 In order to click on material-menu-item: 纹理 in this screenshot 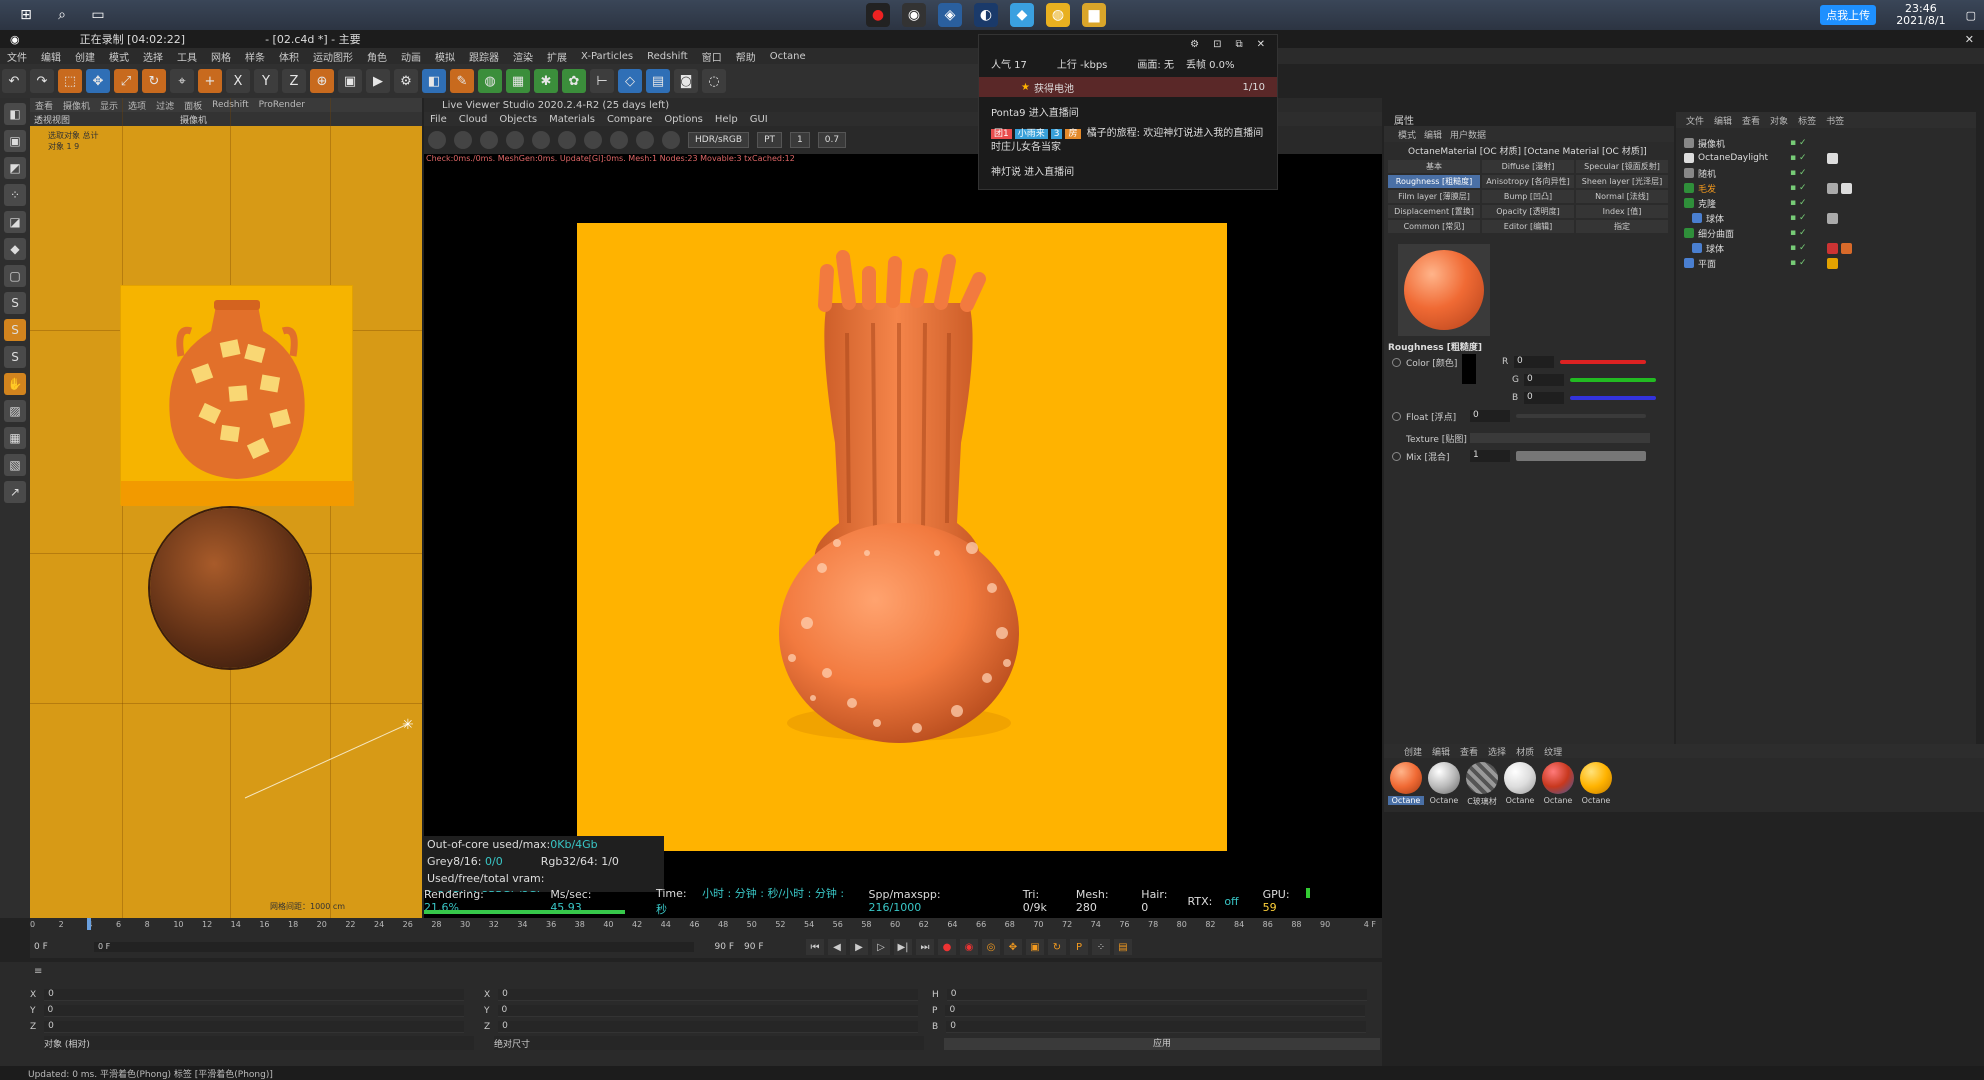, I will do `click(1553, 751)`.